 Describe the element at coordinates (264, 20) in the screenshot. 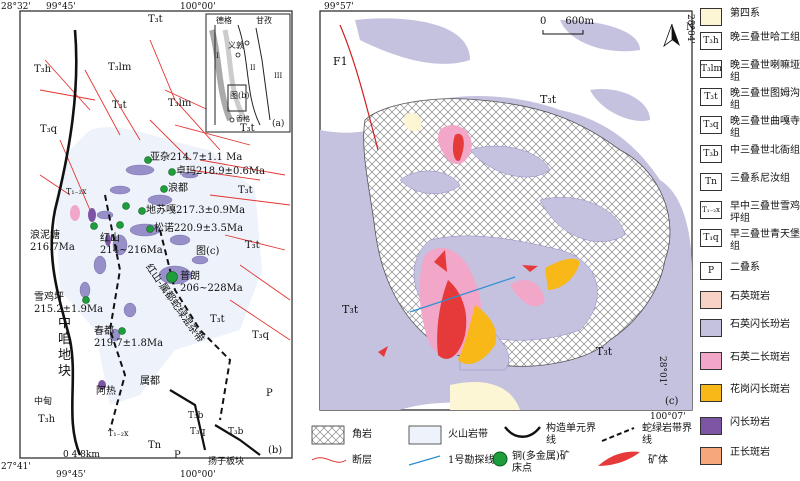

I see `inset-town-2: 甘孜` at that location.